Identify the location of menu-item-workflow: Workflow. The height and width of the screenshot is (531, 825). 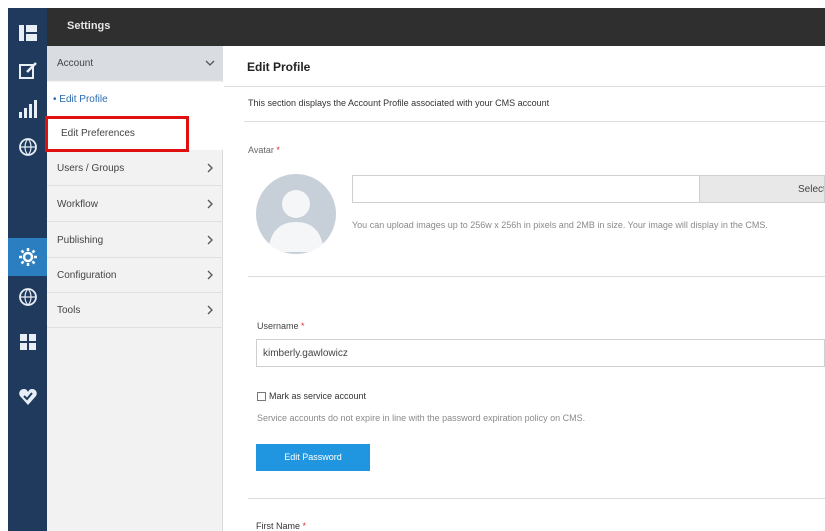
(135, 204).